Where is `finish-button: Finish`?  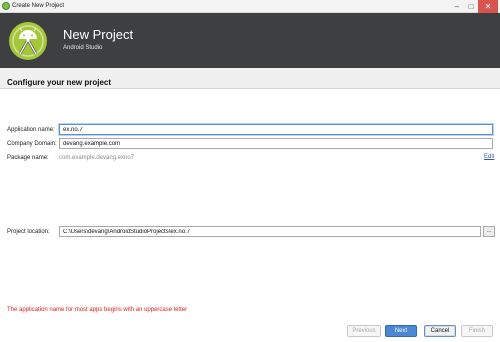
finish-button: Finish is located at coordinates (477, 331).